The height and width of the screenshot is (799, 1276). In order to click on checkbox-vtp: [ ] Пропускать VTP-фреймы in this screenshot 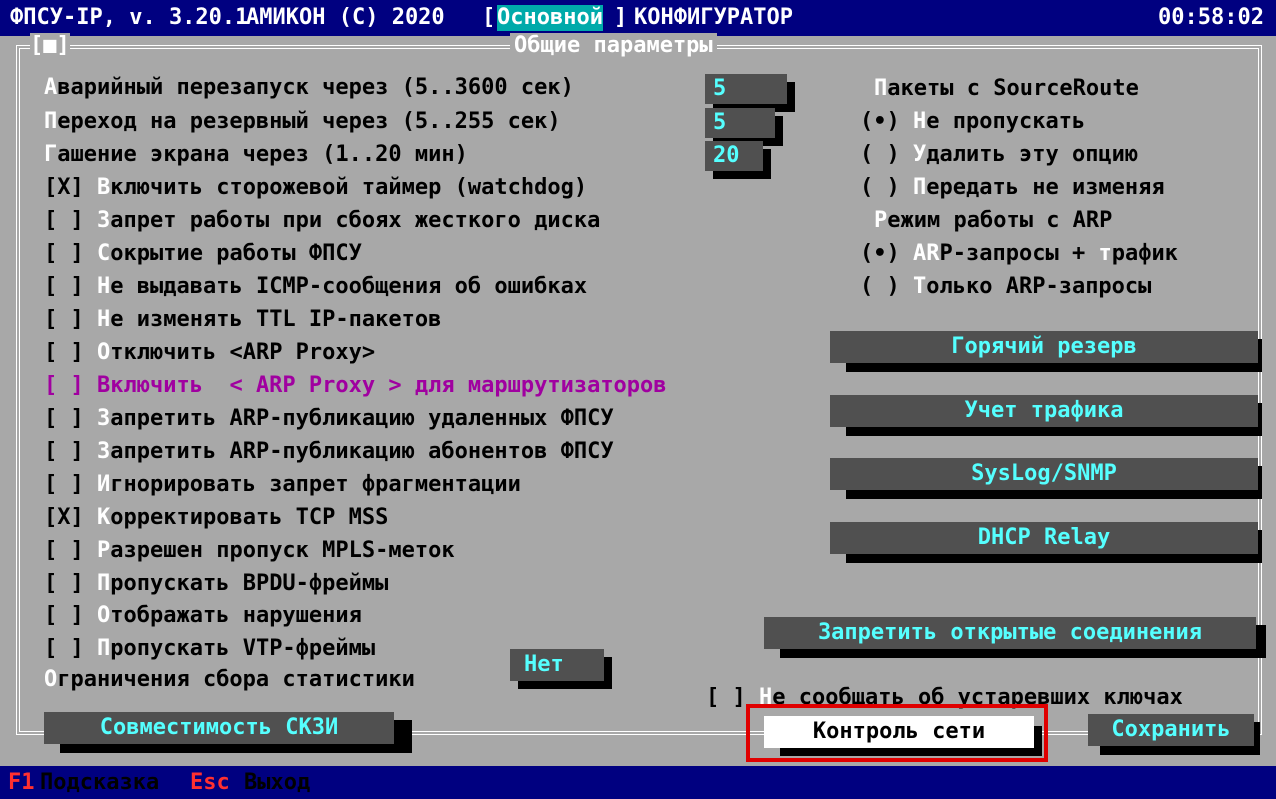, I will do `click(209, 649)`.